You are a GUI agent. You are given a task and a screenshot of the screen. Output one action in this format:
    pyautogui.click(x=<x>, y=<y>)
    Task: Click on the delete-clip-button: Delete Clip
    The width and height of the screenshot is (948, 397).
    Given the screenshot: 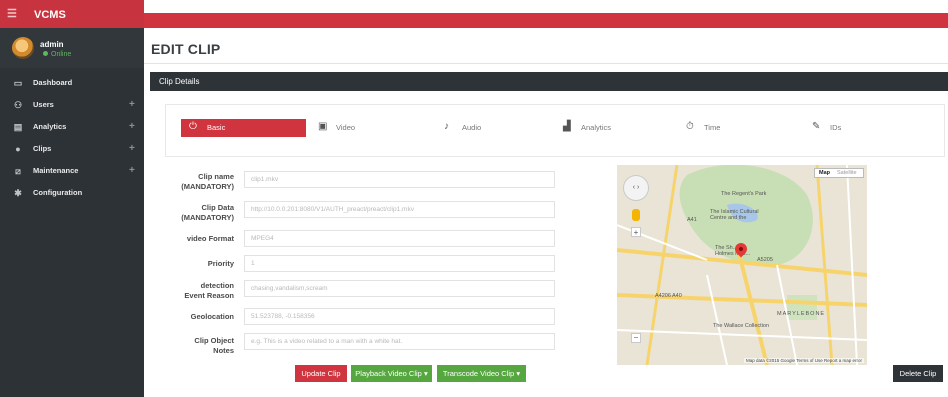 What is the action you would take?
    pyautogui.click(x=918, y=373)
    